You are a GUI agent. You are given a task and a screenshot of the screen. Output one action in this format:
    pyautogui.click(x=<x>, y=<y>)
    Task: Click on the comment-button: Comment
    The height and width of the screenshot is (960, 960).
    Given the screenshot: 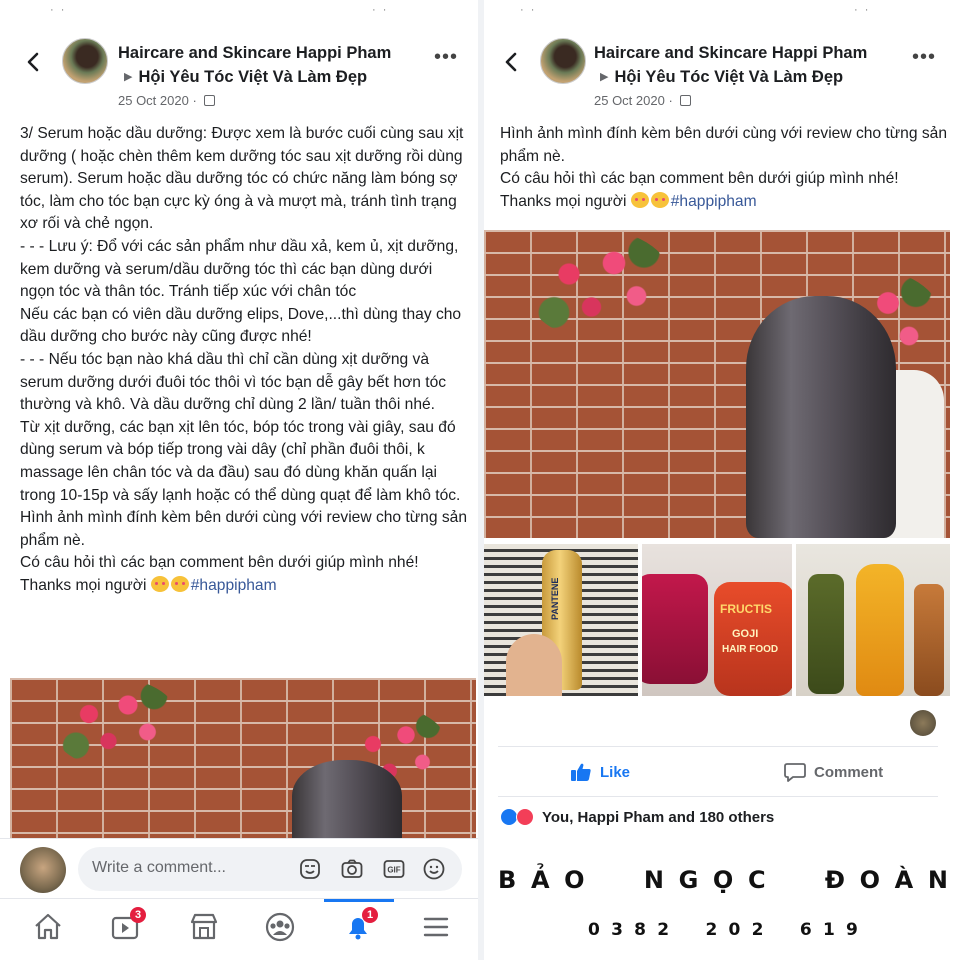 What is the action you would take?
    pyautogui.click(x=833, y=772)
    